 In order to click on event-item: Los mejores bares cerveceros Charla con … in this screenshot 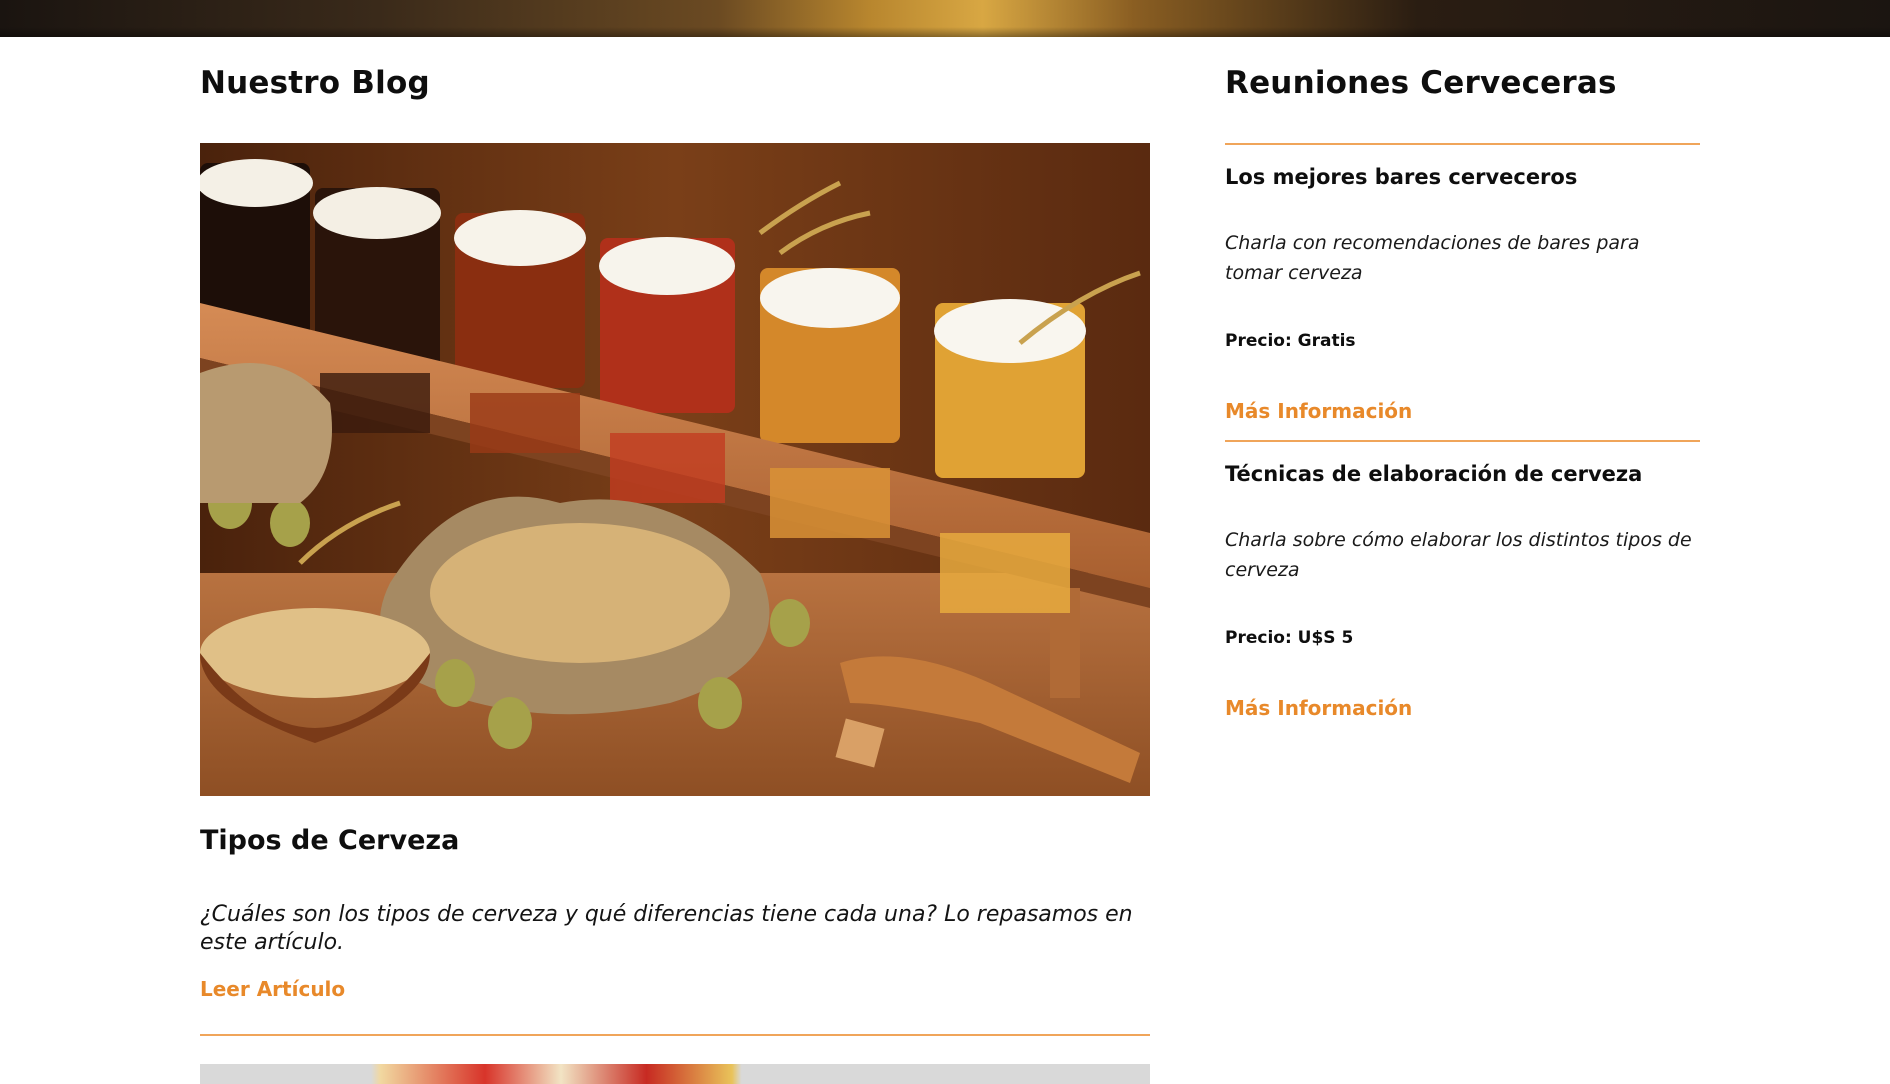, I will do `click(1462, 291)`.